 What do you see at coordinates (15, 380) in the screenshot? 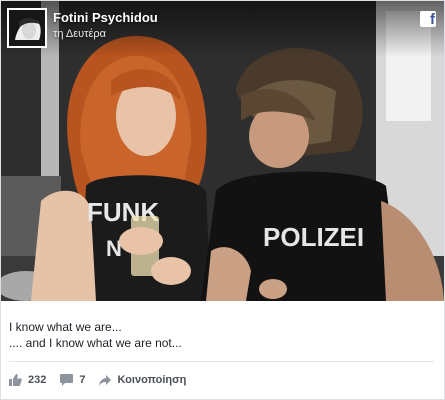
I see `thumbs-up-icon` at bounding box center [15, 380].